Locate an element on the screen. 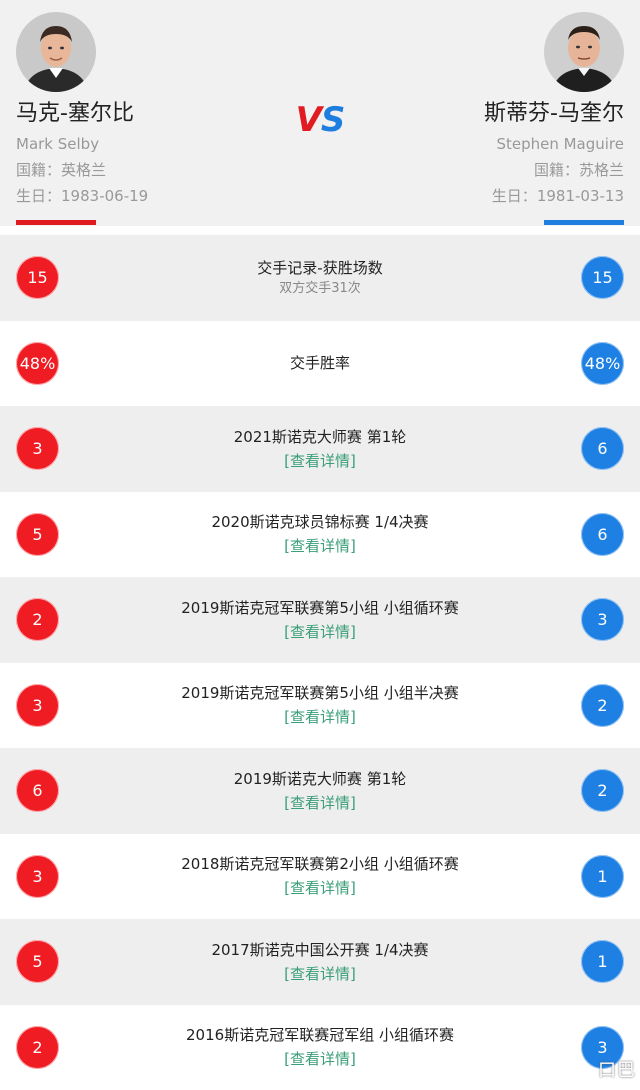 The image size is (640, 1090). player-right-birthday: 生日：1981-03-13 is located at coordinates (554, 196).